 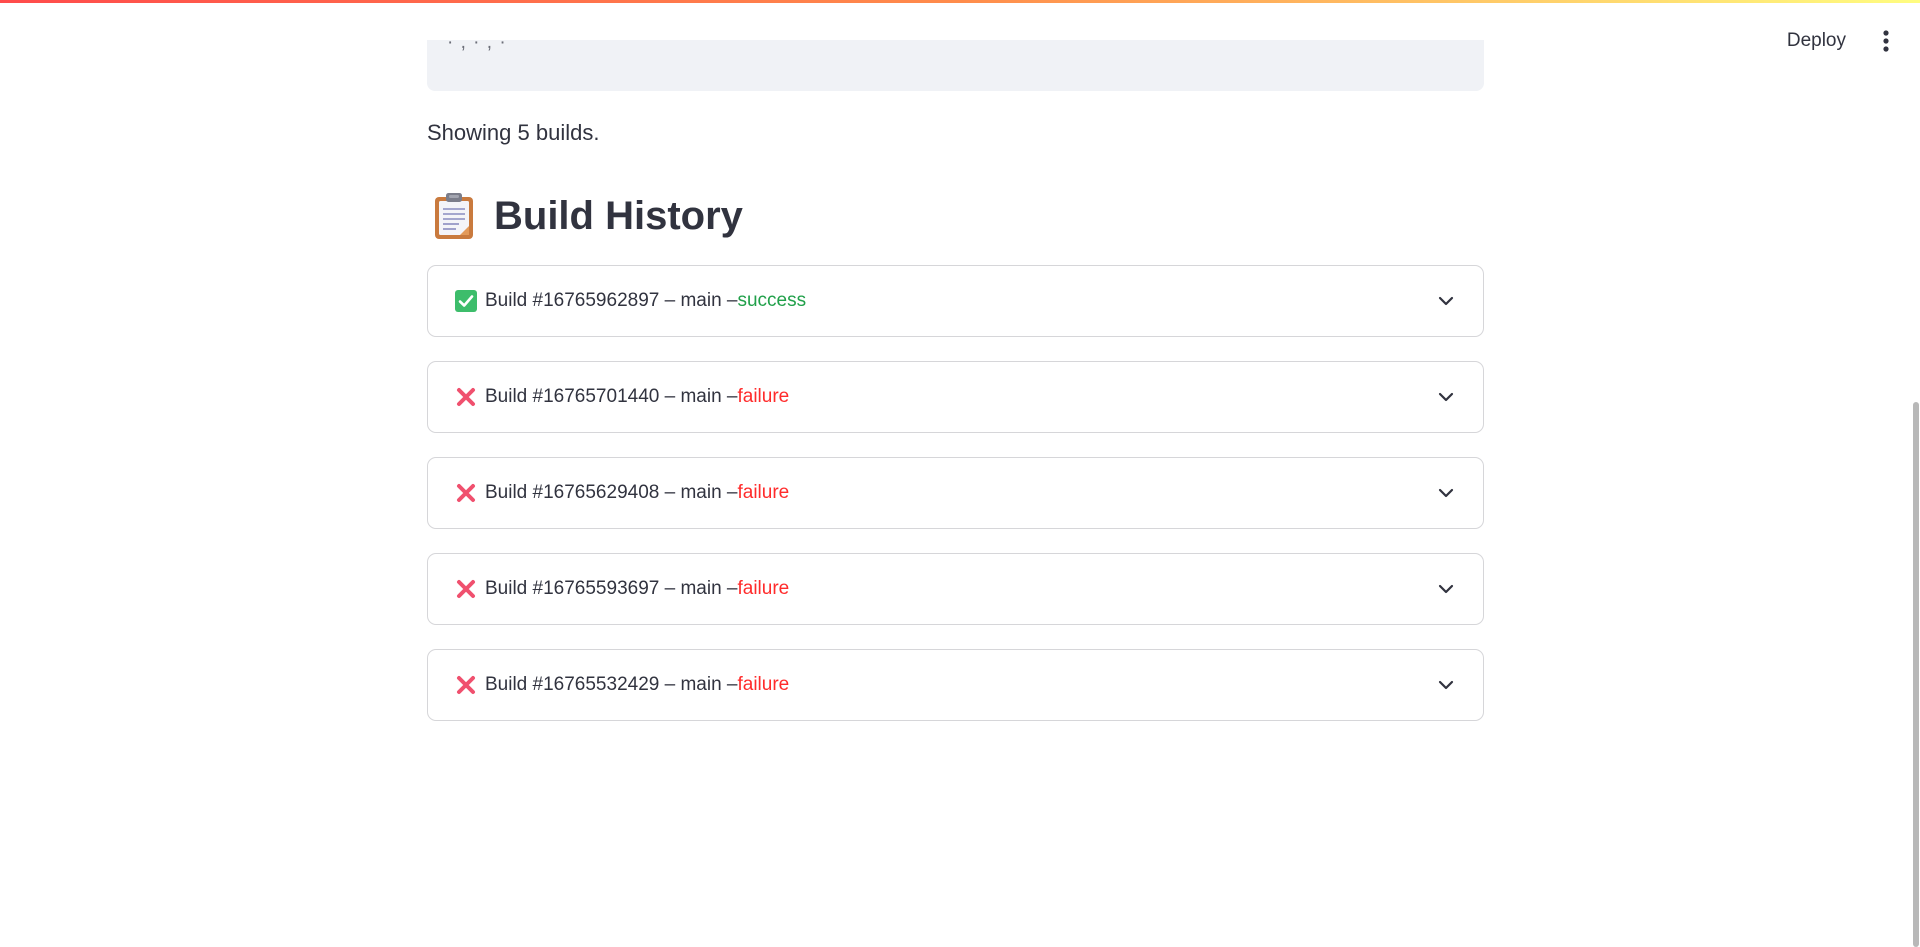 I want to click on clipboard-icon, so click(x=454, y=216).